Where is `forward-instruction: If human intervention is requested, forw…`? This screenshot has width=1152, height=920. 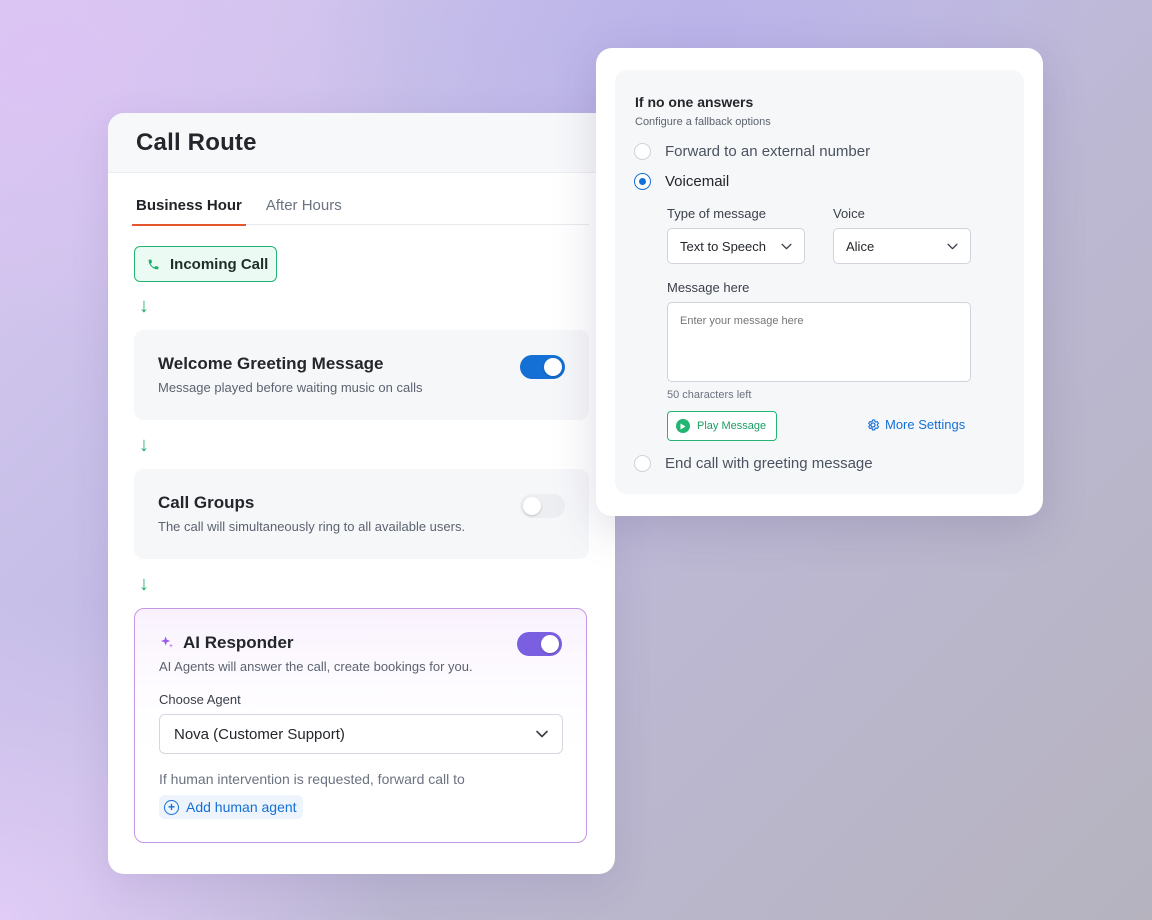
forward-instruction: If human intervention is requested, forw… is located at coordinates (312, 779).